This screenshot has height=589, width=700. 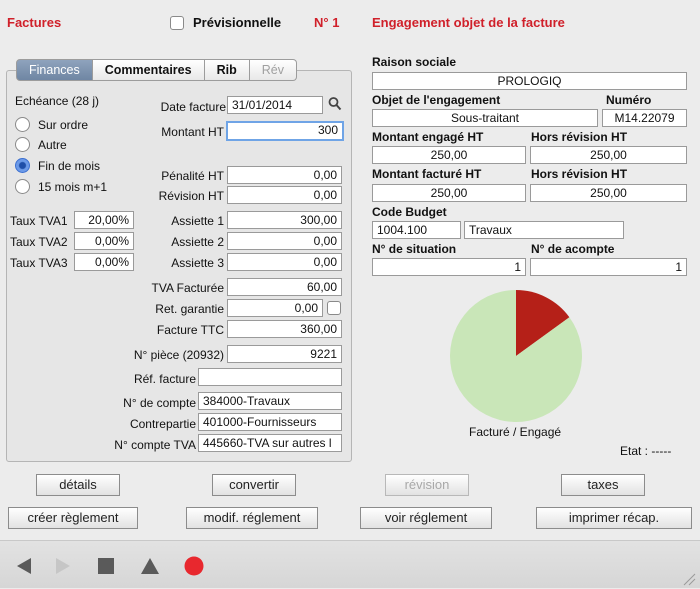 I want to click on previsionnelle-label: Prévisionnelle, so click(x=237, y=22).